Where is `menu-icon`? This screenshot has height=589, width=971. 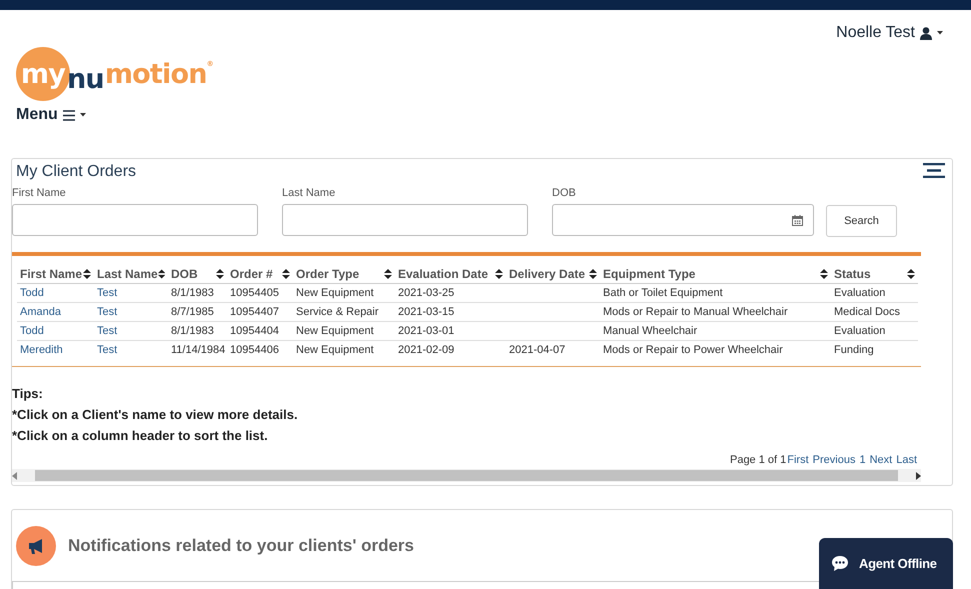 menu-icon is located at coordinates (68, 115).